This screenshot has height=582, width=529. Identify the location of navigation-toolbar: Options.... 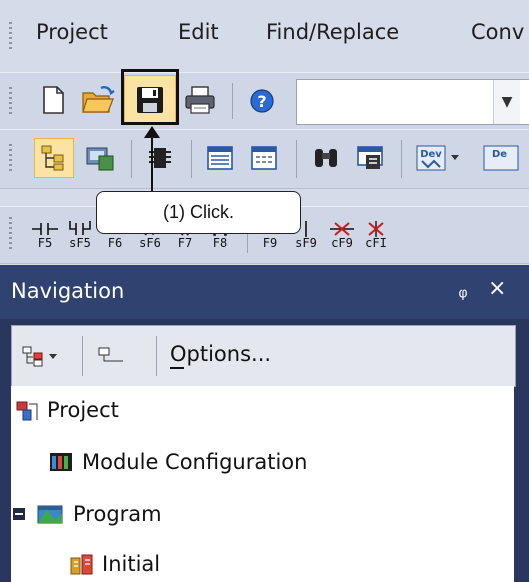
(263, 356).